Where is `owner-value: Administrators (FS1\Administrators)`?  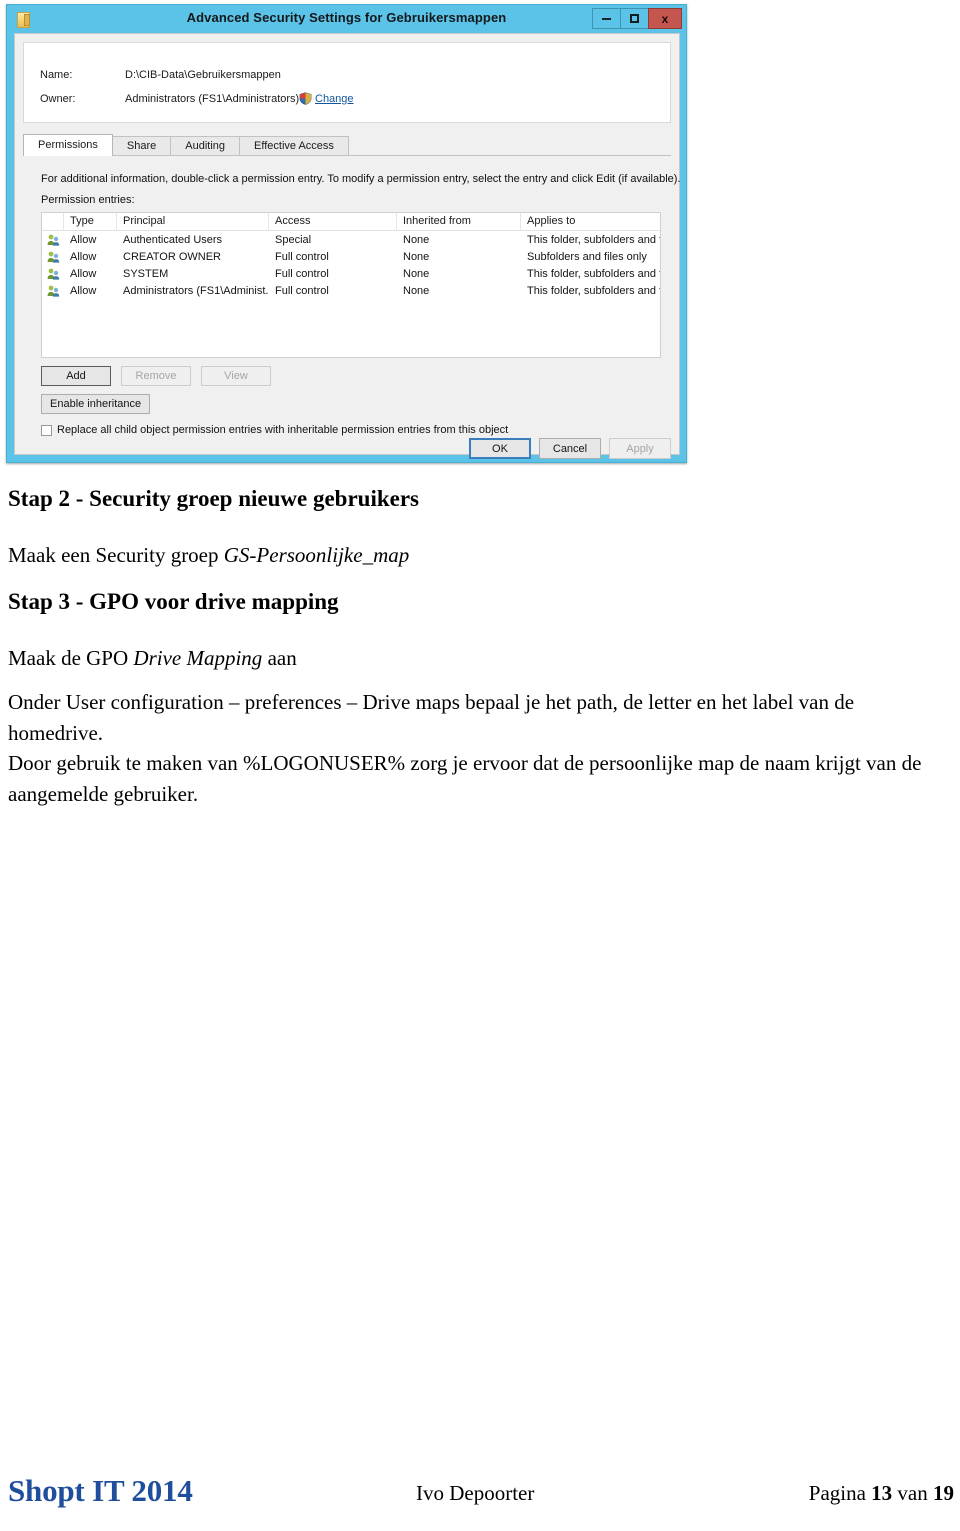 owner-value: Administrators (FS1\Administrators) is located at coordinates (212, 99).